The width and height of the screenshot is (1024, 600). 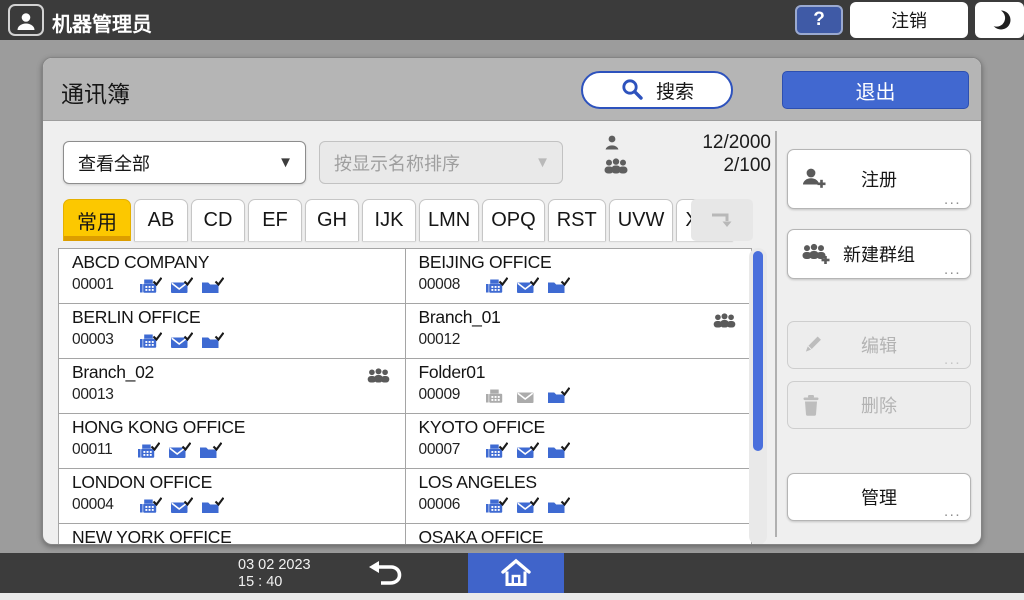 What do you see at coordinates (909, 20) in the screenshot?
I see `logout-button: 注销` at bounding box center [909, 20].